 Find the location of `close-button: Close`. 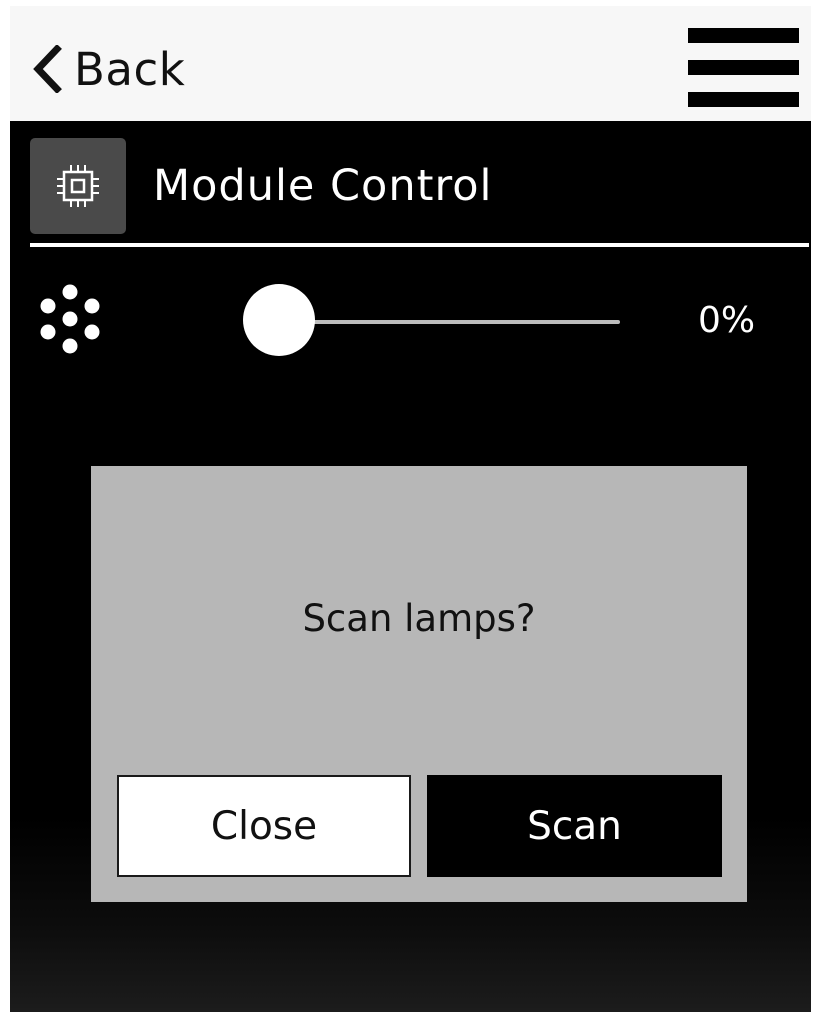

close-button: Close is located at coordinates (264, 826).